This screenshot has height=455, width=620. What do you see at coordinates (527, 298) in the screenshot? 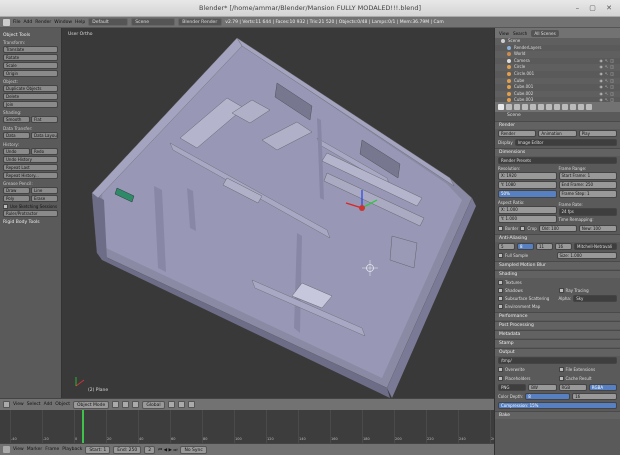
I see `sss-checkbox: Subsurface Scattering` at bounding box center [527, 298].